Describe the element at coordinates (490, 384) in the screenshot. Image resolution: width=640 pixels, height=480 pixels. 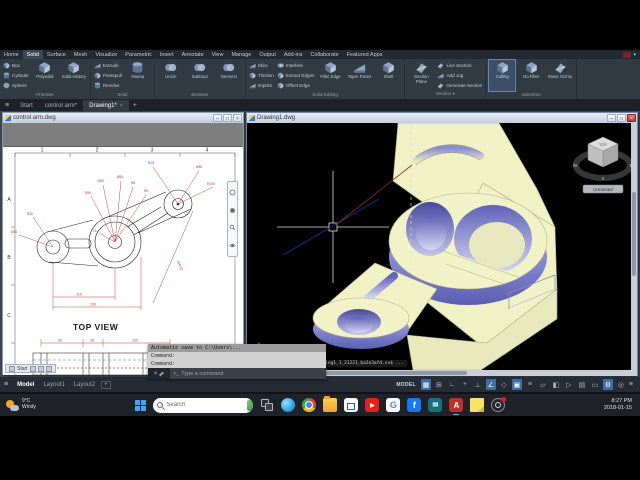
I see `polar-tracking-icon: ∠` at that location.